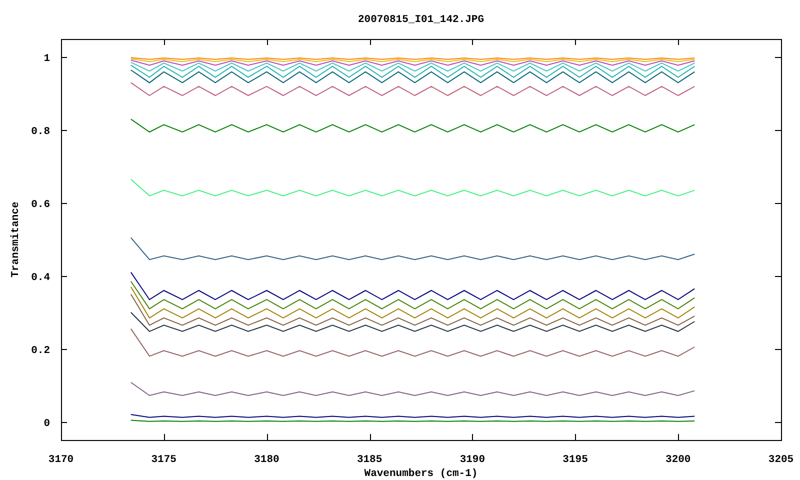 The image size is (800, 480). I want to click on chart-title: 20070815_I01_142.JPG, so click(421, 20).